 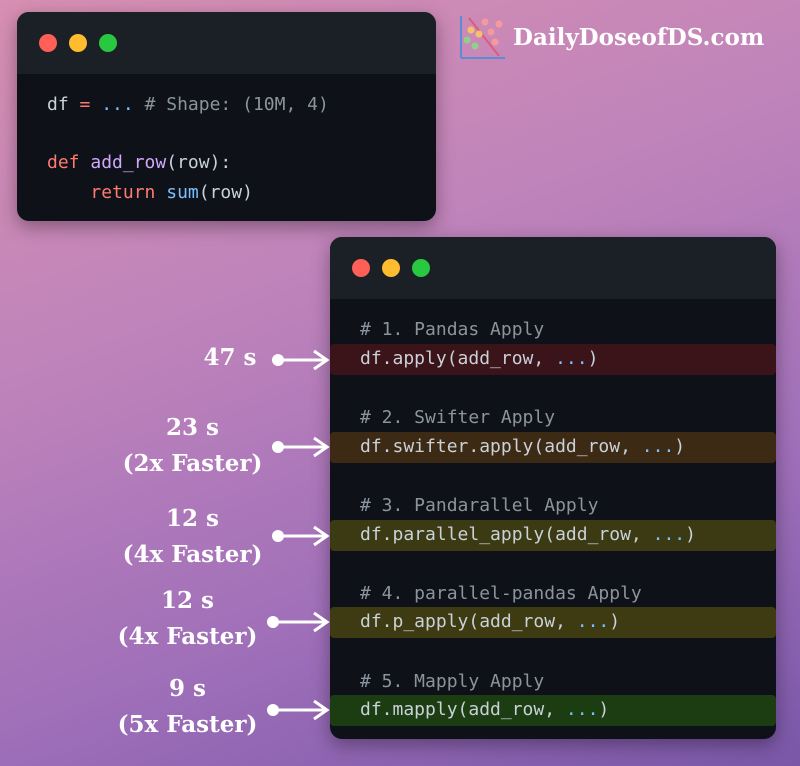 What do you see at coordinates (187, 619) in the screenshot?
I see `approach-4-time: 12 s (4x Faster)` at bounding box center [187, 619].